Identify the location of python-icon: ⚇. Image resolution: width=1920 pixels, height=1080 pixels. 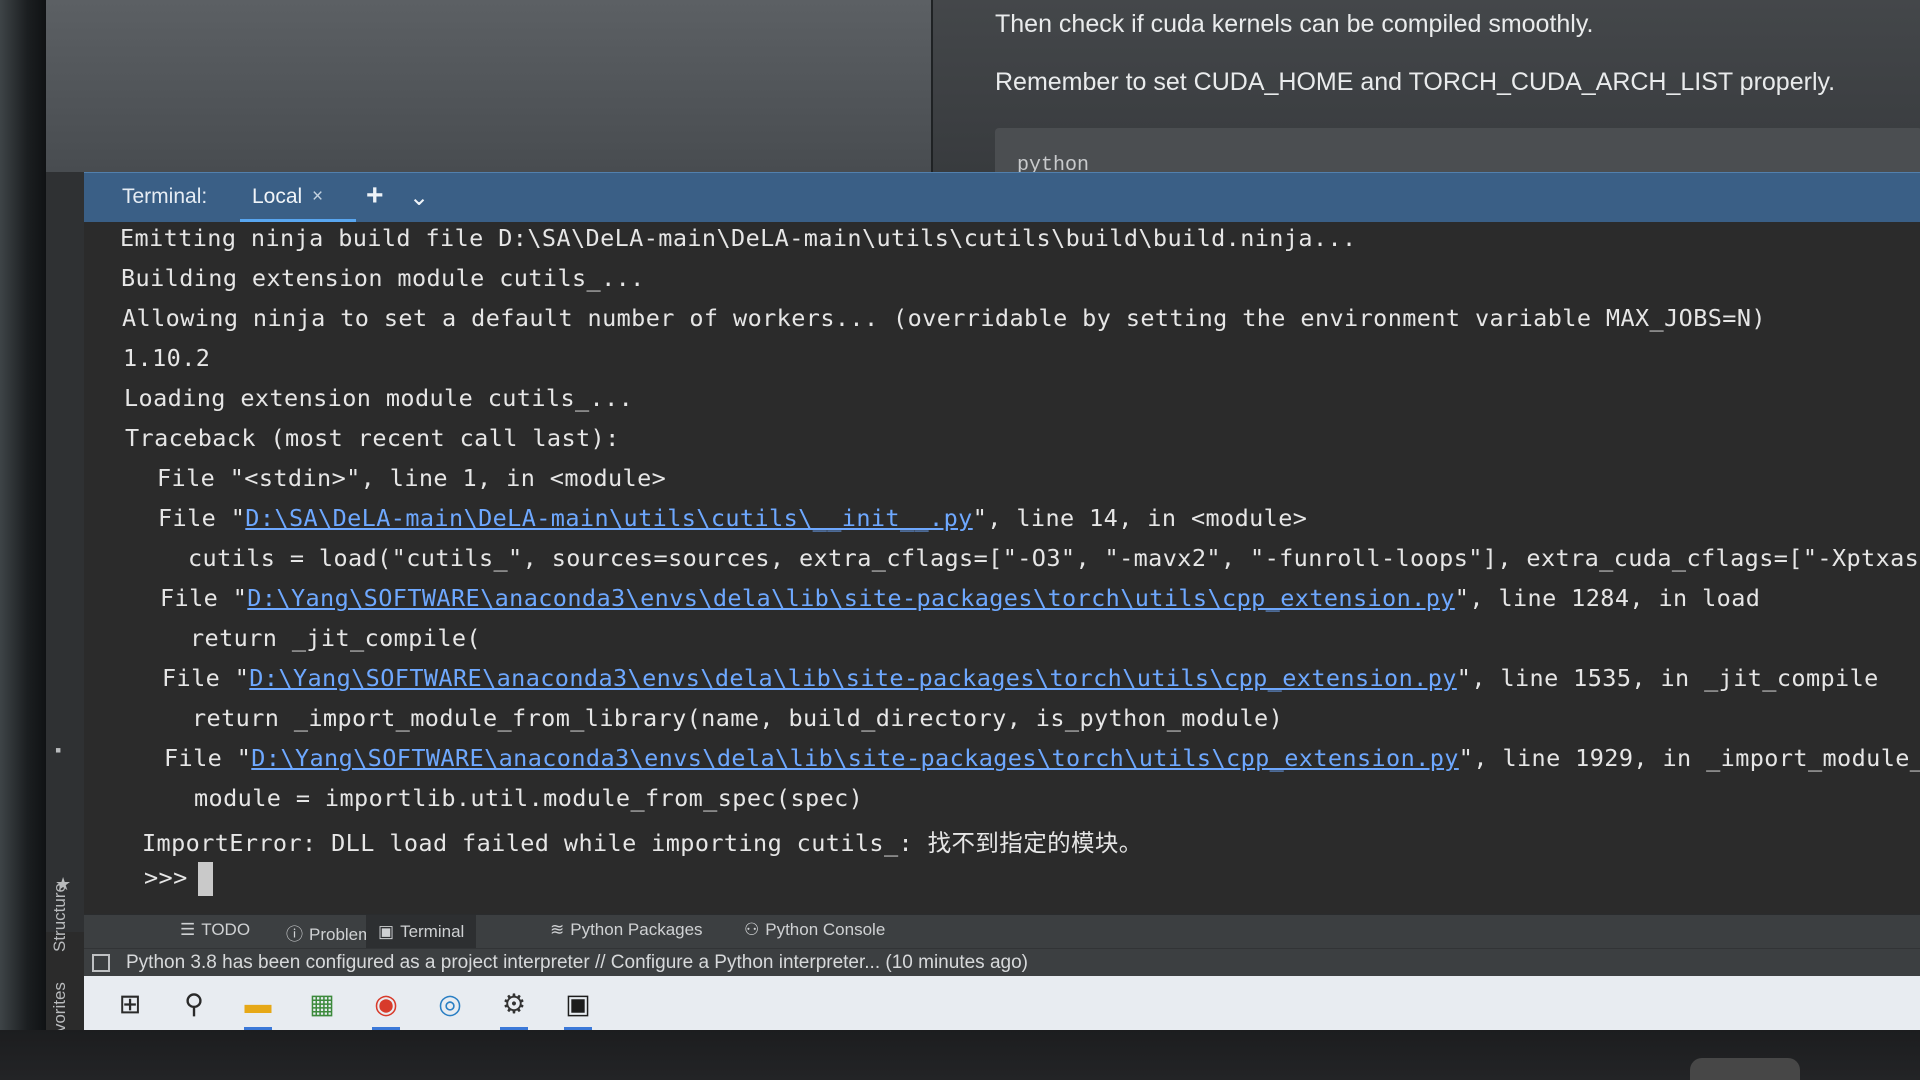
(752, 929).